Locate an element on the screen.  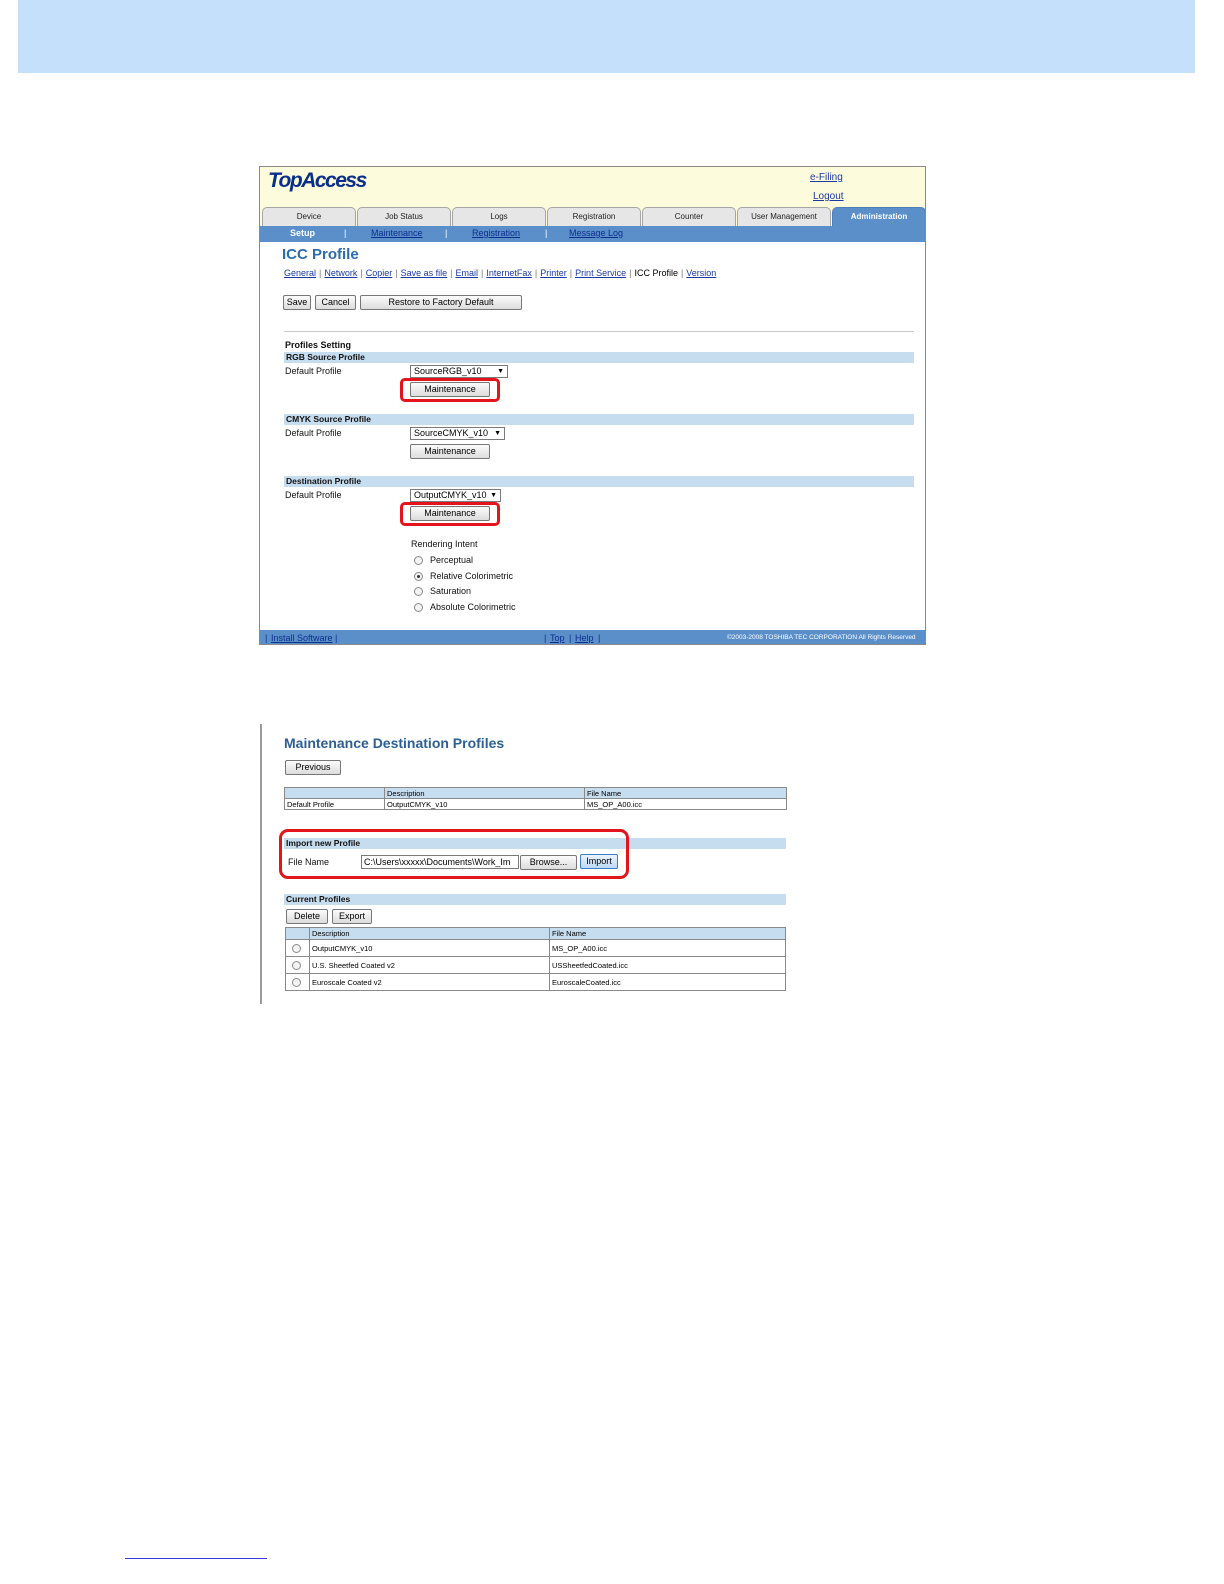
link-internetfax: InternetFax is located at coordinates (509, 273).